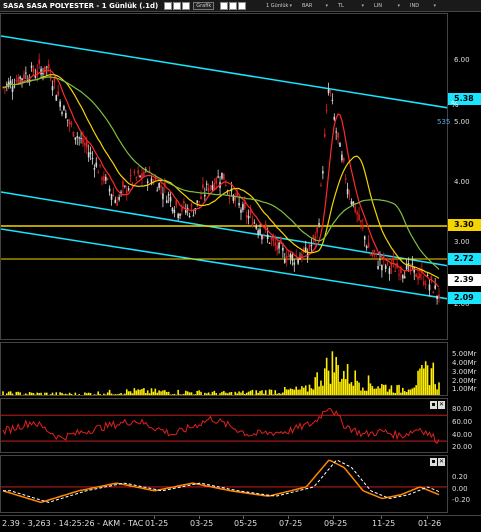 This screenshot has height=532, width=481. I want to click on volume-chart, so click(224, 369).